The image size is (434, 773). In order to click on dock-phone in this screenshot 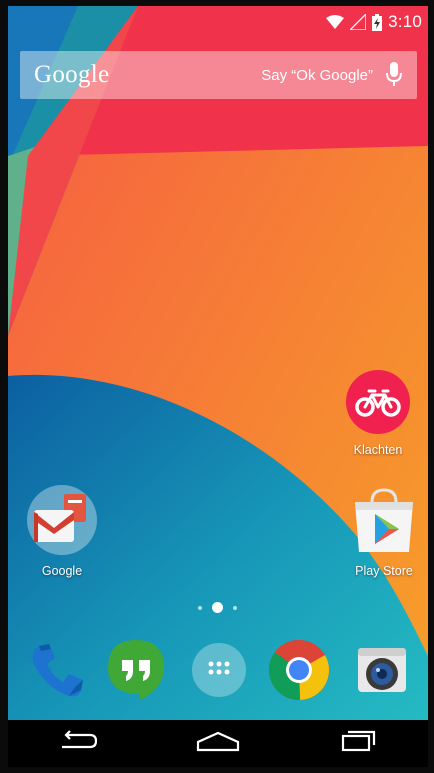, I will do `click(57, 672)`.